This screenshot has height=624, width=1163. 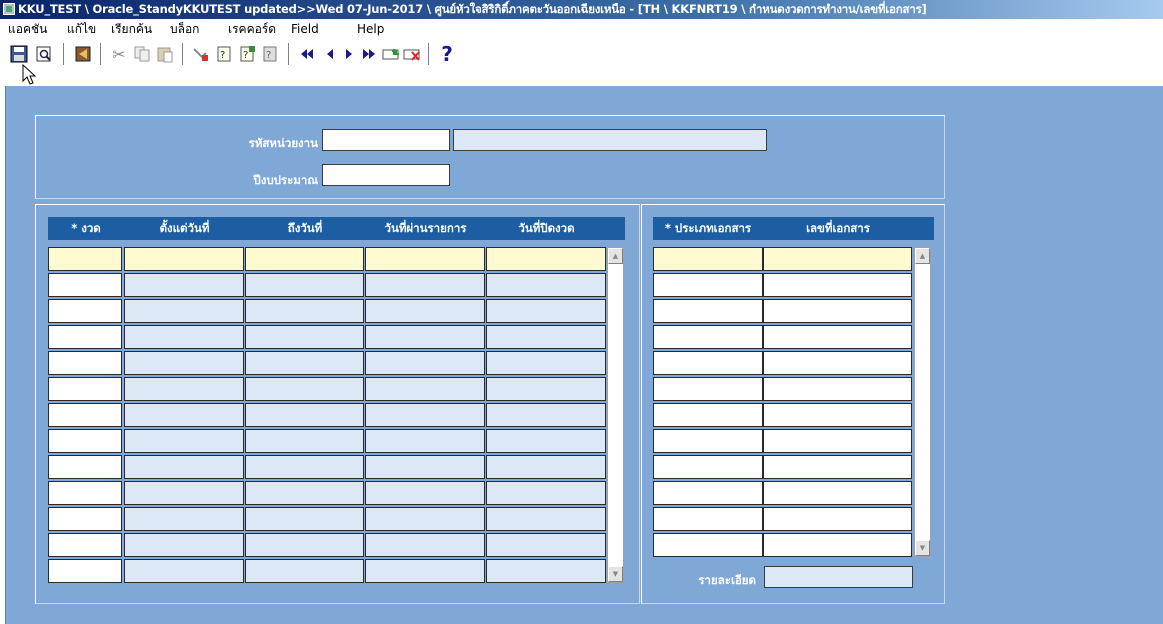 I want to click on save-icon, so click(x=19, y=54).